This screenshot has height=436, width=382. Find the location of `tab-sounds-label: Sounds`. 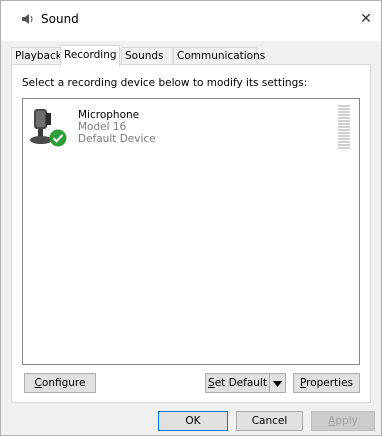

tab-sounds-label: Sounds is located at coordinates (144, 56).